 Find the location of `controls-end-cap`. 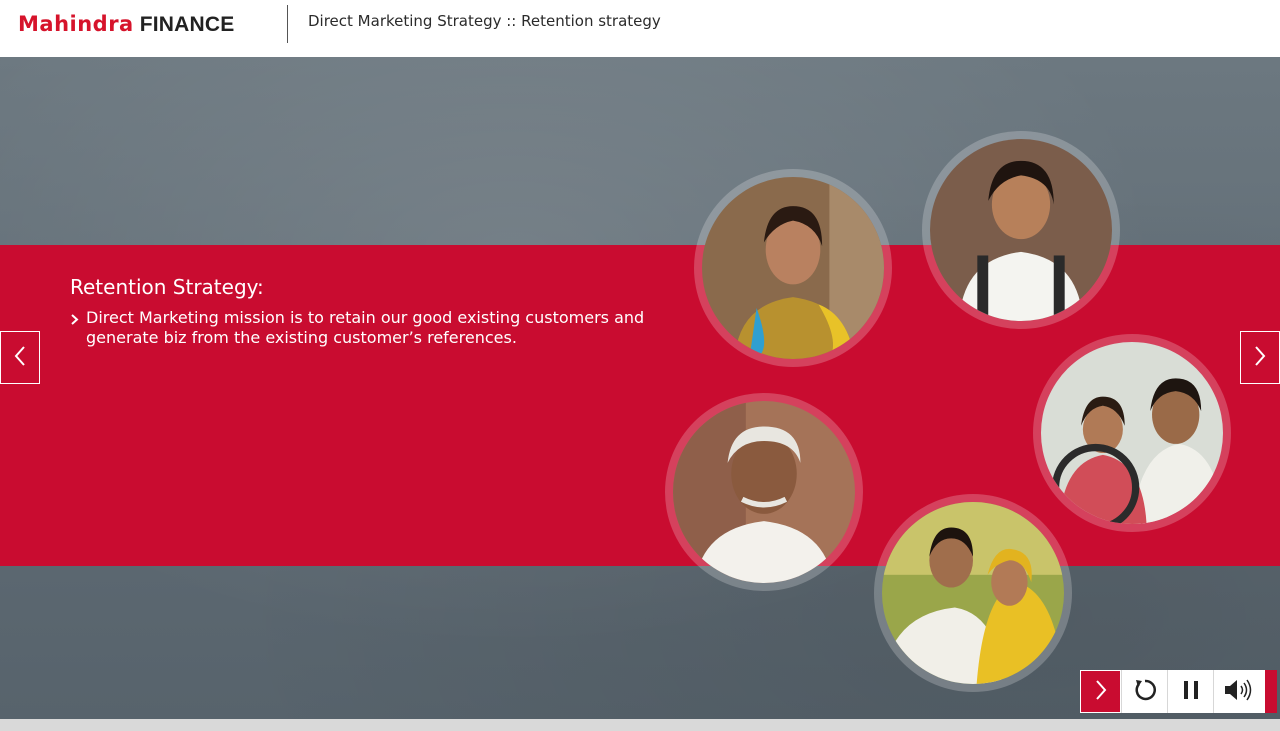

controls-end-cap is located at coordinates (1271, 691).